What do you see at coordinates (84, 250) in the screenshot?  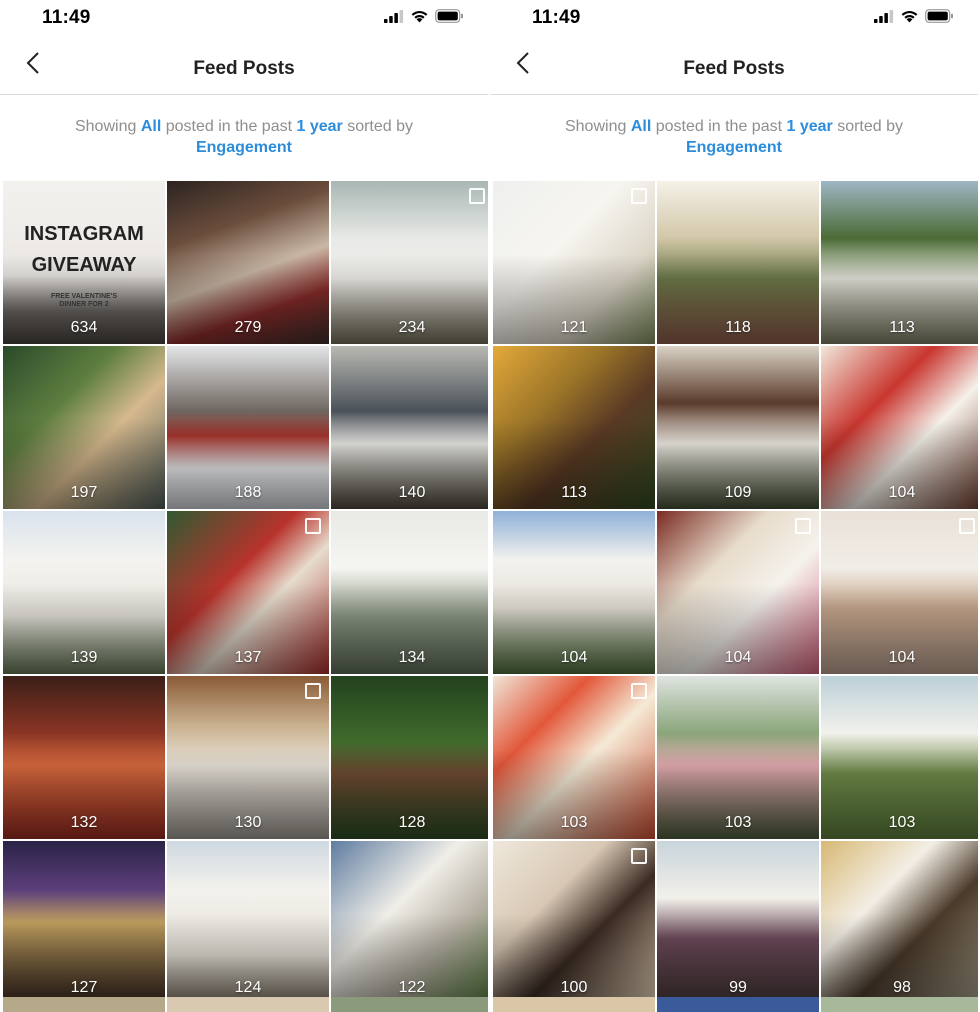 I see `giveaway-graphic-text: INSTAGRAM GIVEAWAY` at bounding box center [84, 250].